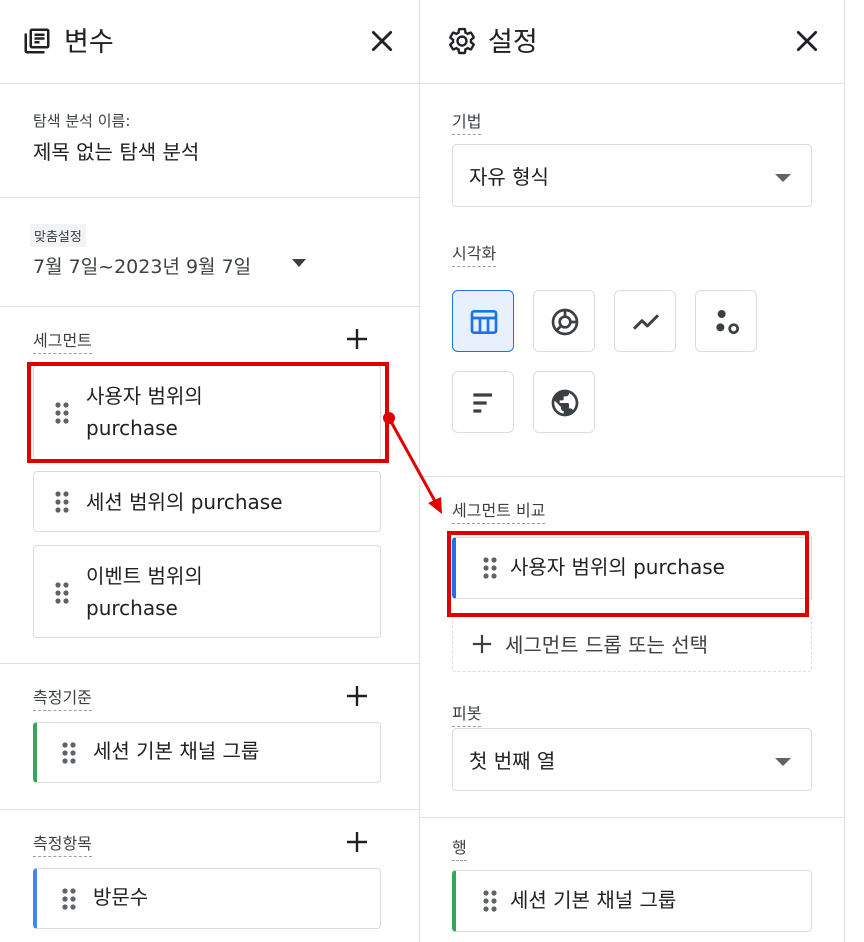 The image size is (864, 942). Describe the element at coordinates (467, 713) in the screenshot. I see `pivot-label: 피봇` at that location.